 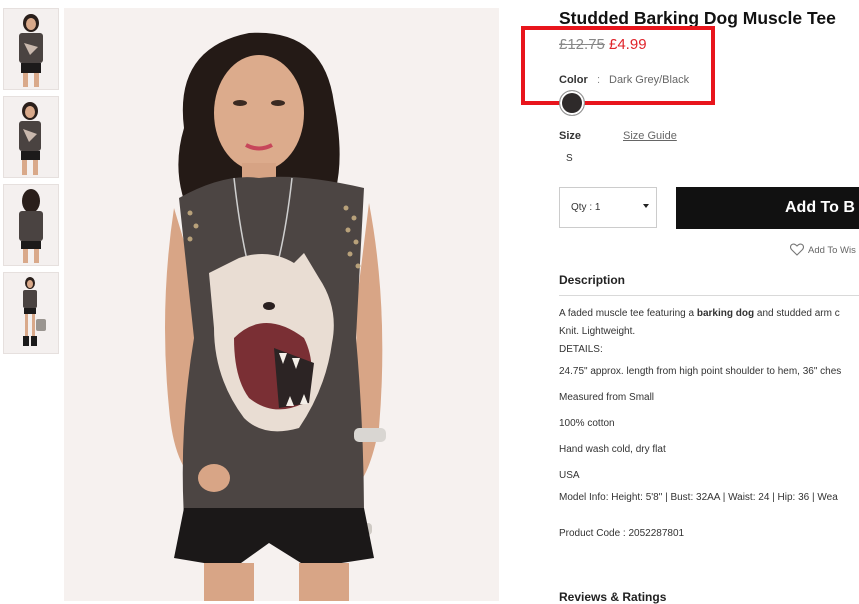 What do you see at coordinates (650, 136) in the screenshot?
I see `size-guide-link: Size Guide` at bounding box center [650, 136].